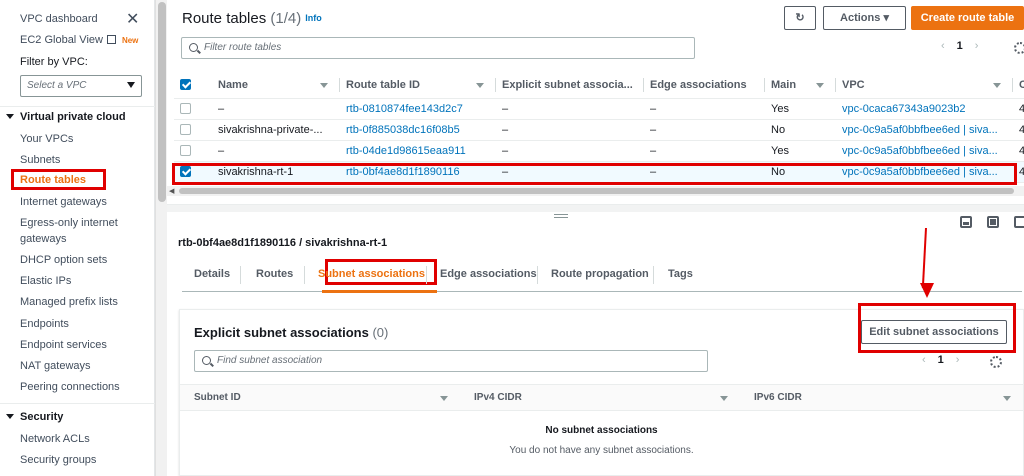  Describe the element at coordinates (320, 397) in the screenshot. I see `column-header-subnet-id: Subnet ID` at that location.